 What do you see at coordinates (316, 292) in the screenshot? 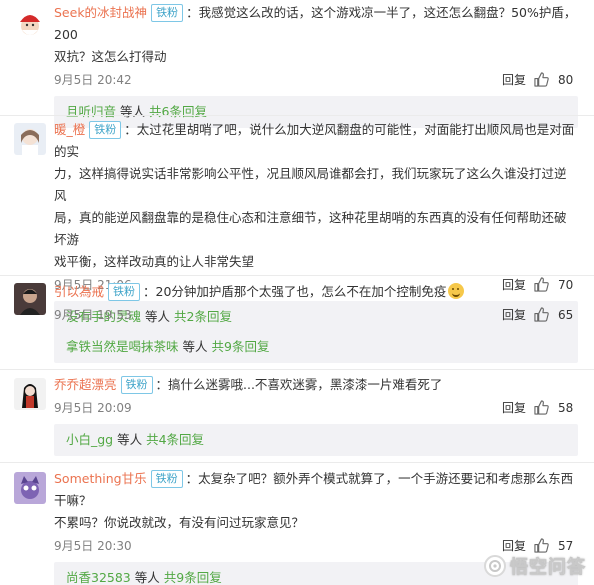
I see `comment-text: 引以為戒 铁粉 ：20分钟加护盾那个太强了也，怎么不在加个控制免疫` at bounding box center [316, 292].